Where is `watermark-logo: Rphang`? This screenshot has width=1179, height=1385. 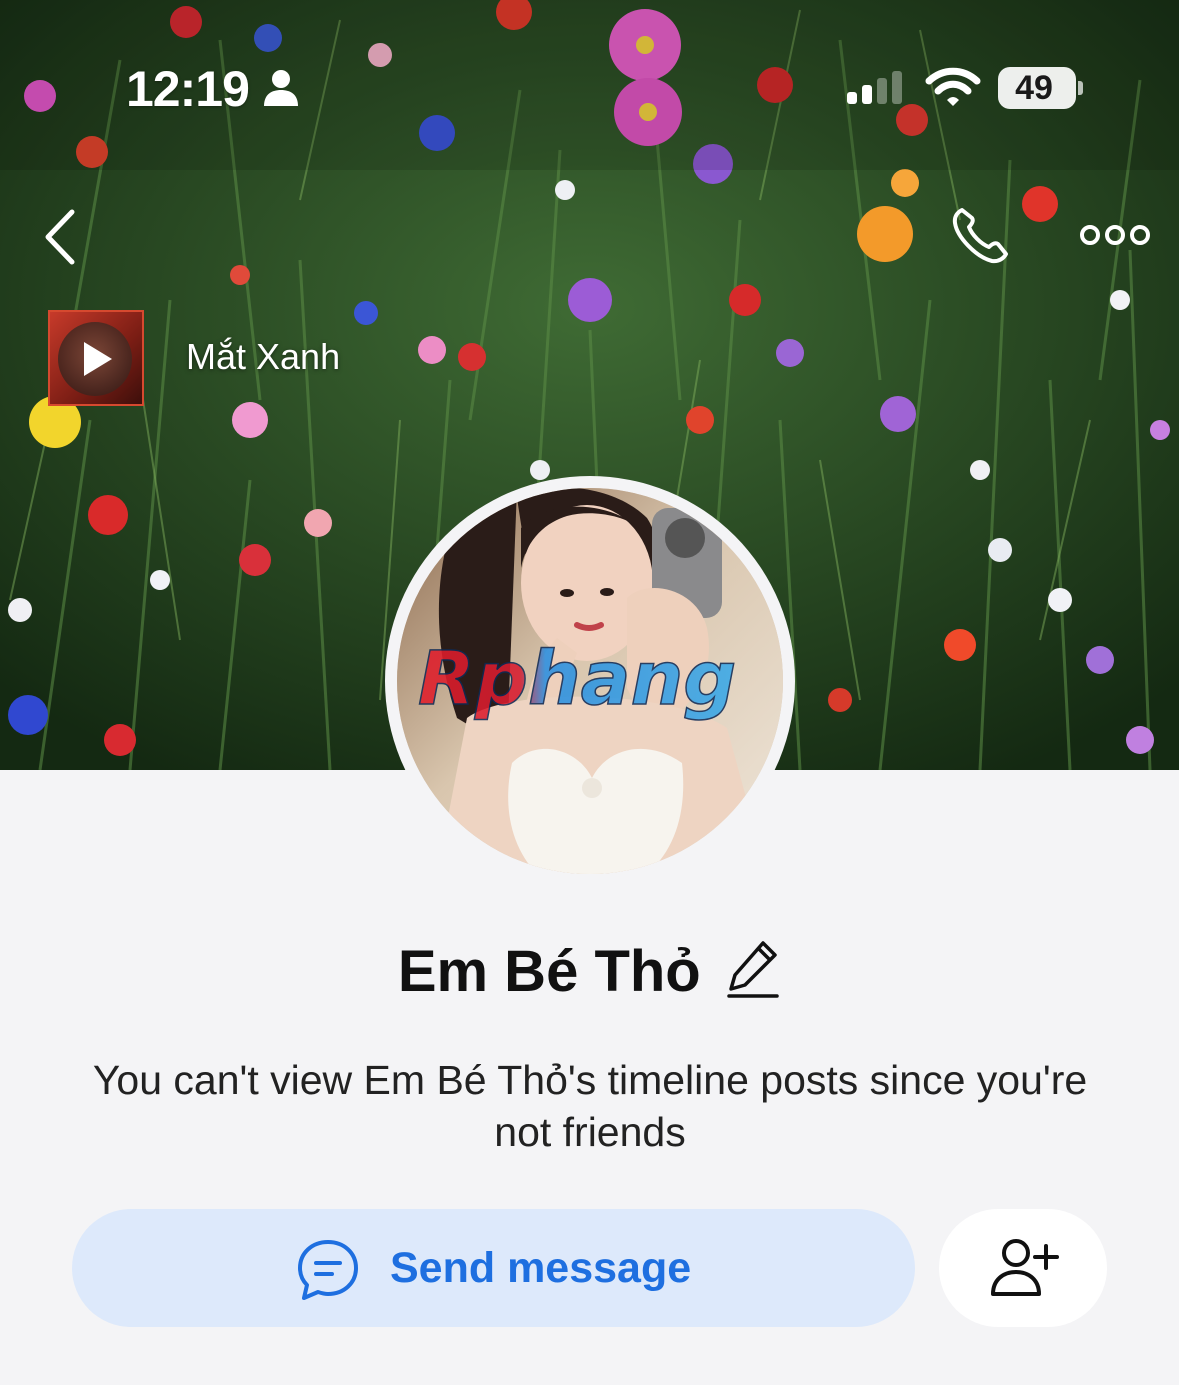
watermark-logo: Rphang is located at coordinates (577, 679).